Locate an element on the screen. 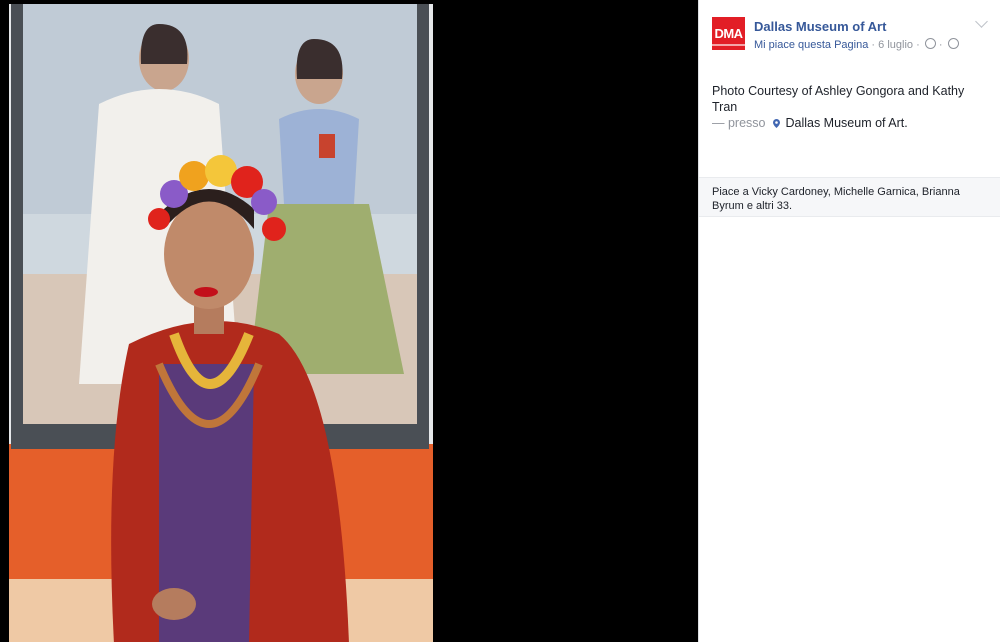  page-avatar: DMA is located at coordinates (728, 33).